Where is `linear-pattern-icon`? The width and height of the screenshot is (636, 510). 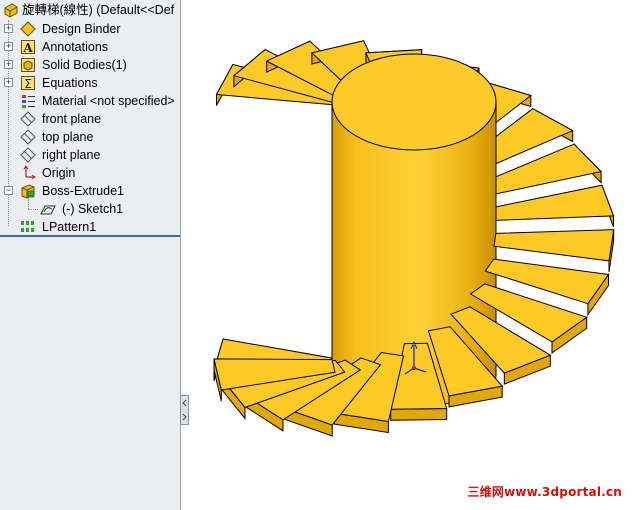 linear-pattern-icon is located at coordinates (27, 226).